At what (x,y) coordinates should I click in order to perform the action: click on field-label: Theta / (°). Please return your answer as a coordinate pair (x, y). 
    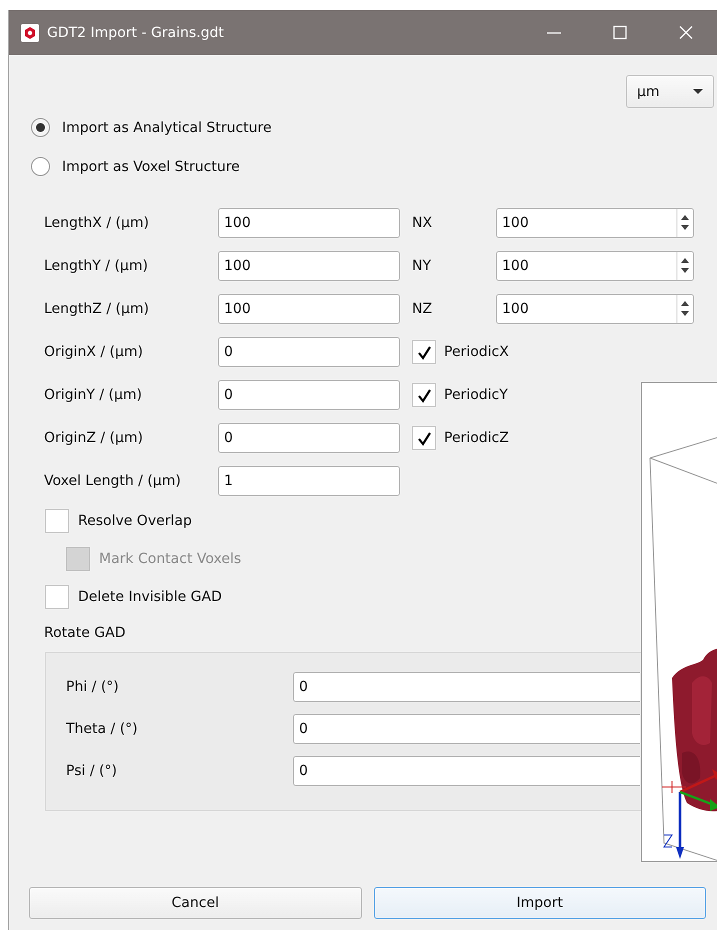
    Looking at the image, I should click on (102, 729).